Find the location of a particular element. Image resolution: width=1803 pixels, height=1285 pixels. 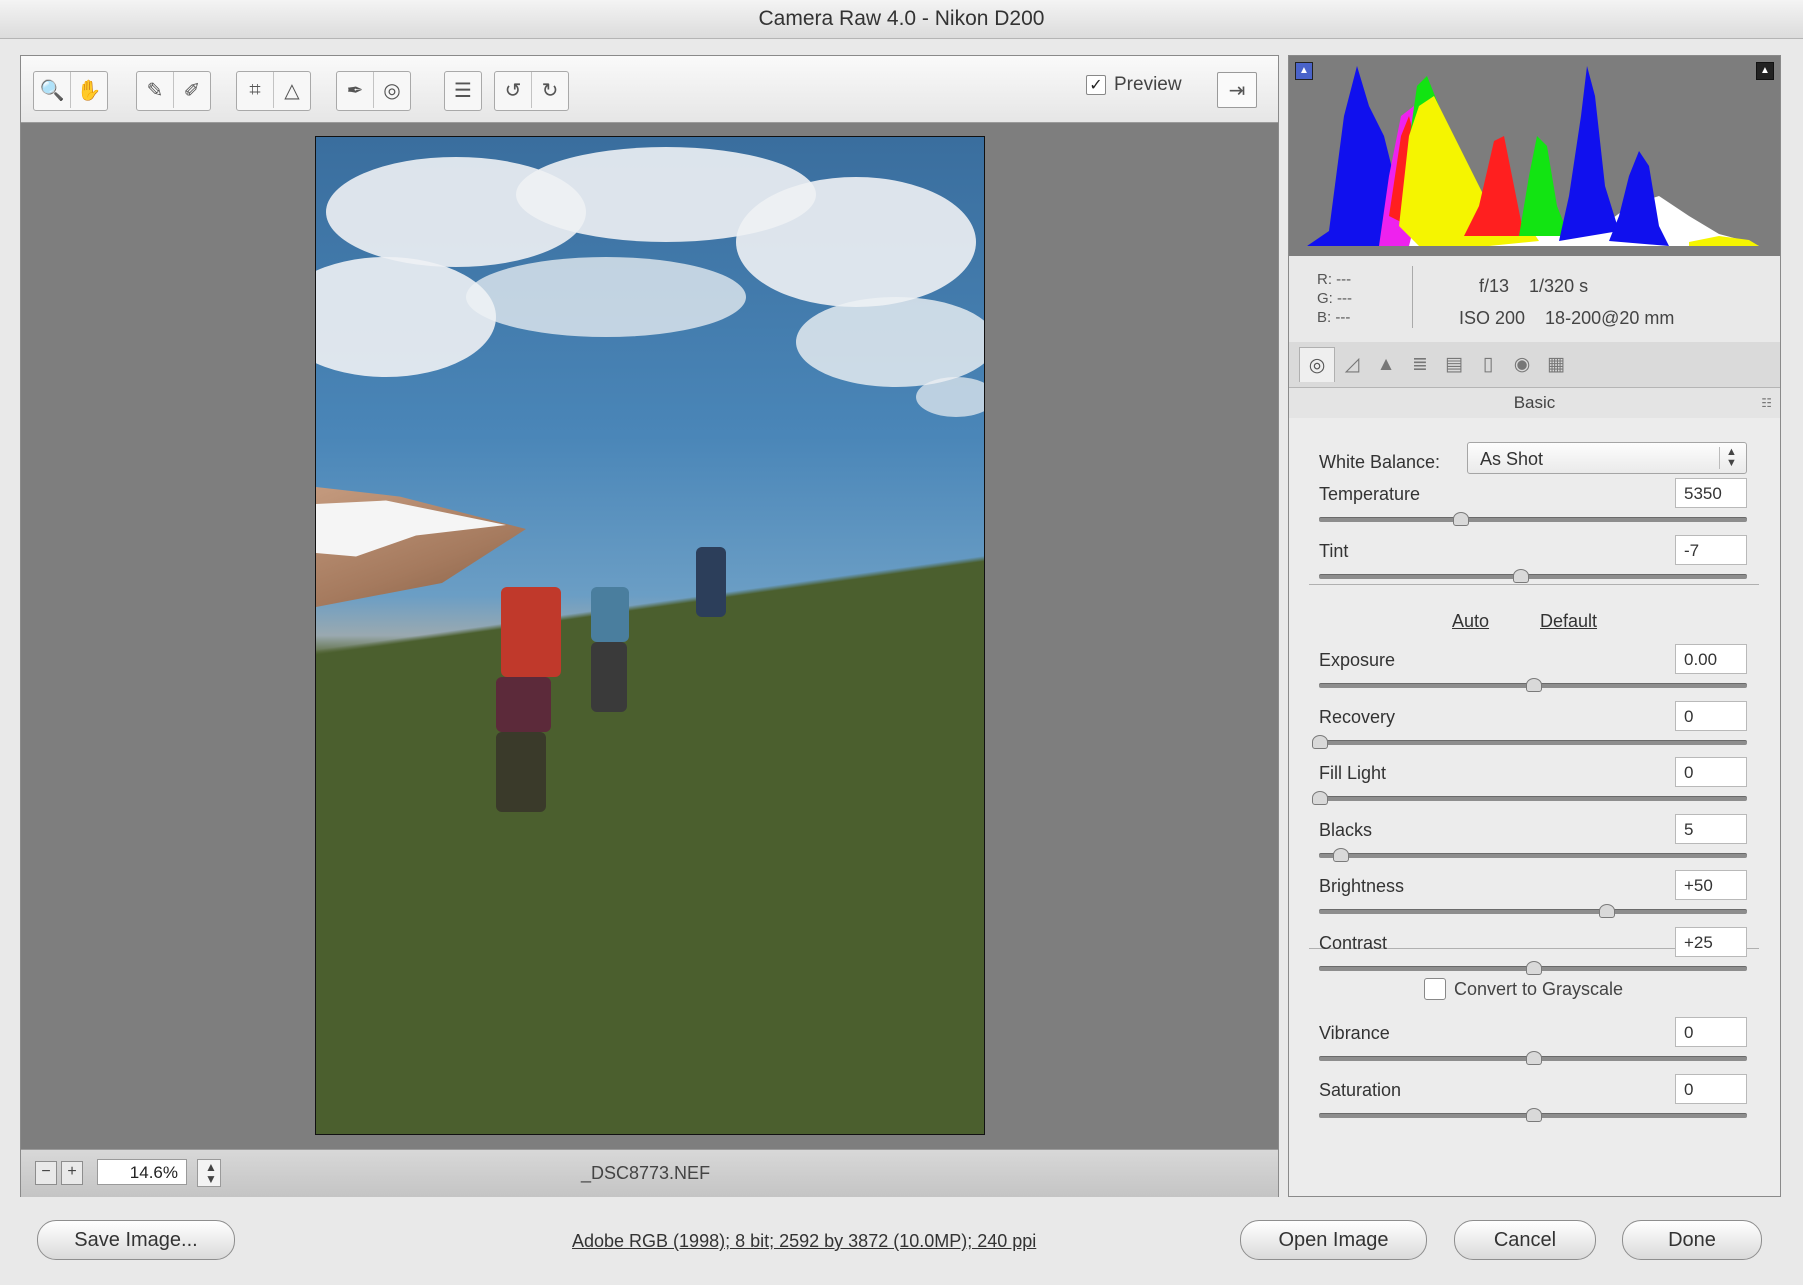

vibrance-slider-thumb is located at coordinates (1534, 1058).